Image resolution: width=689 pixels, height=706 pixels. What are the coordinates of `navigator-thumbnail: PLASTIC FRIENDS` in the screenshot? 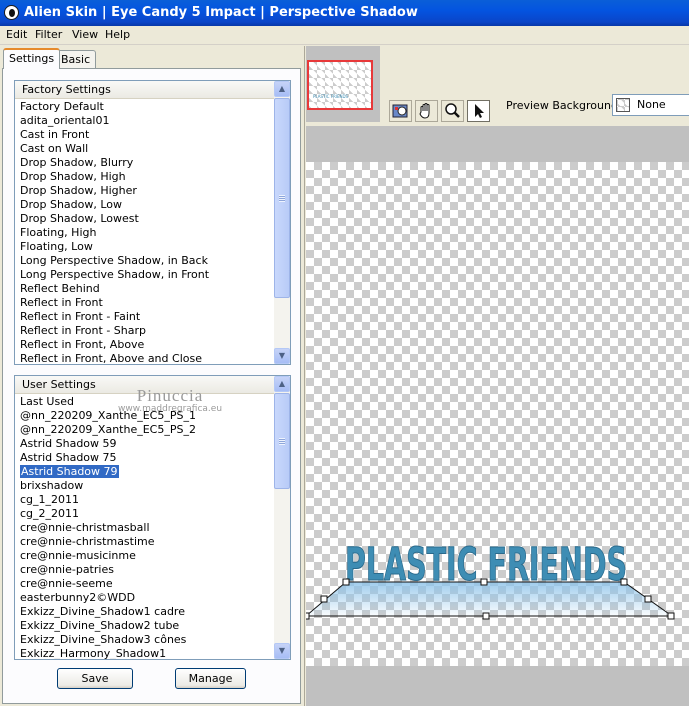 It's located at (340, 85).